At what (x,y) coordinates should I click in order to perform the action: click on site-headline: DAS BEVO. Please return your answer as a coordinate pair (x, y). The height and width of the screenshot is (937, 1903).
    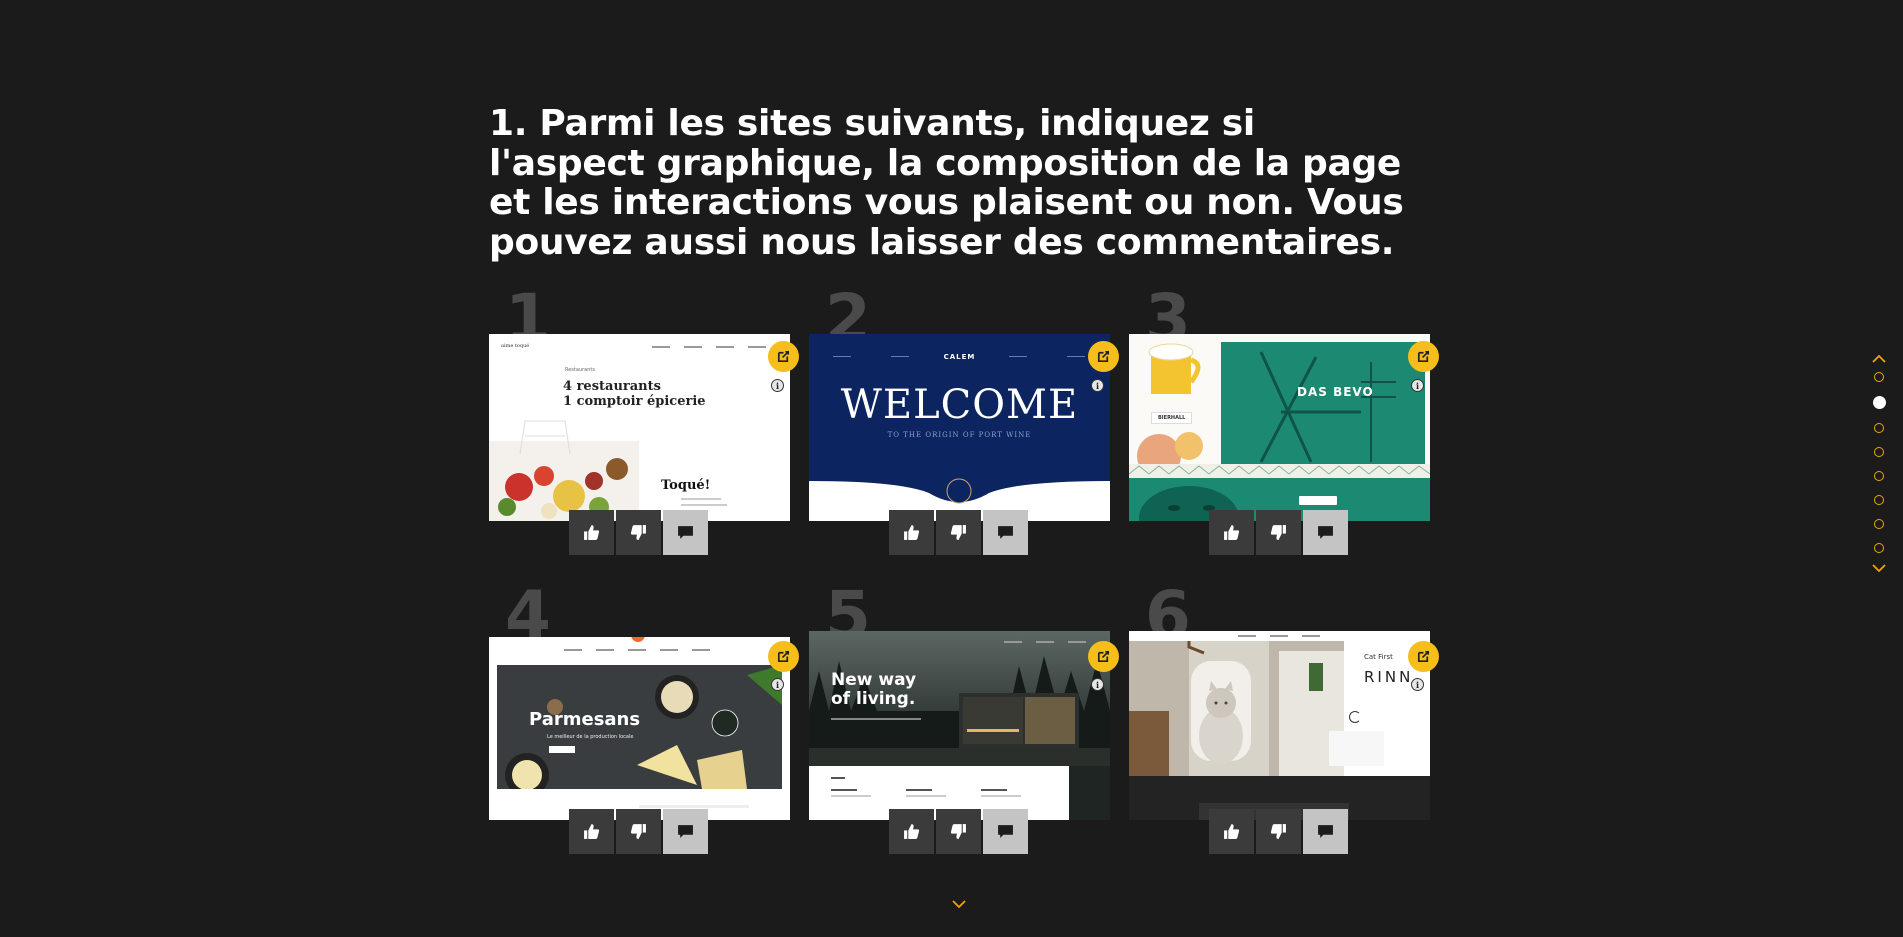
    Looking at the image, I should click on (1335, 392).